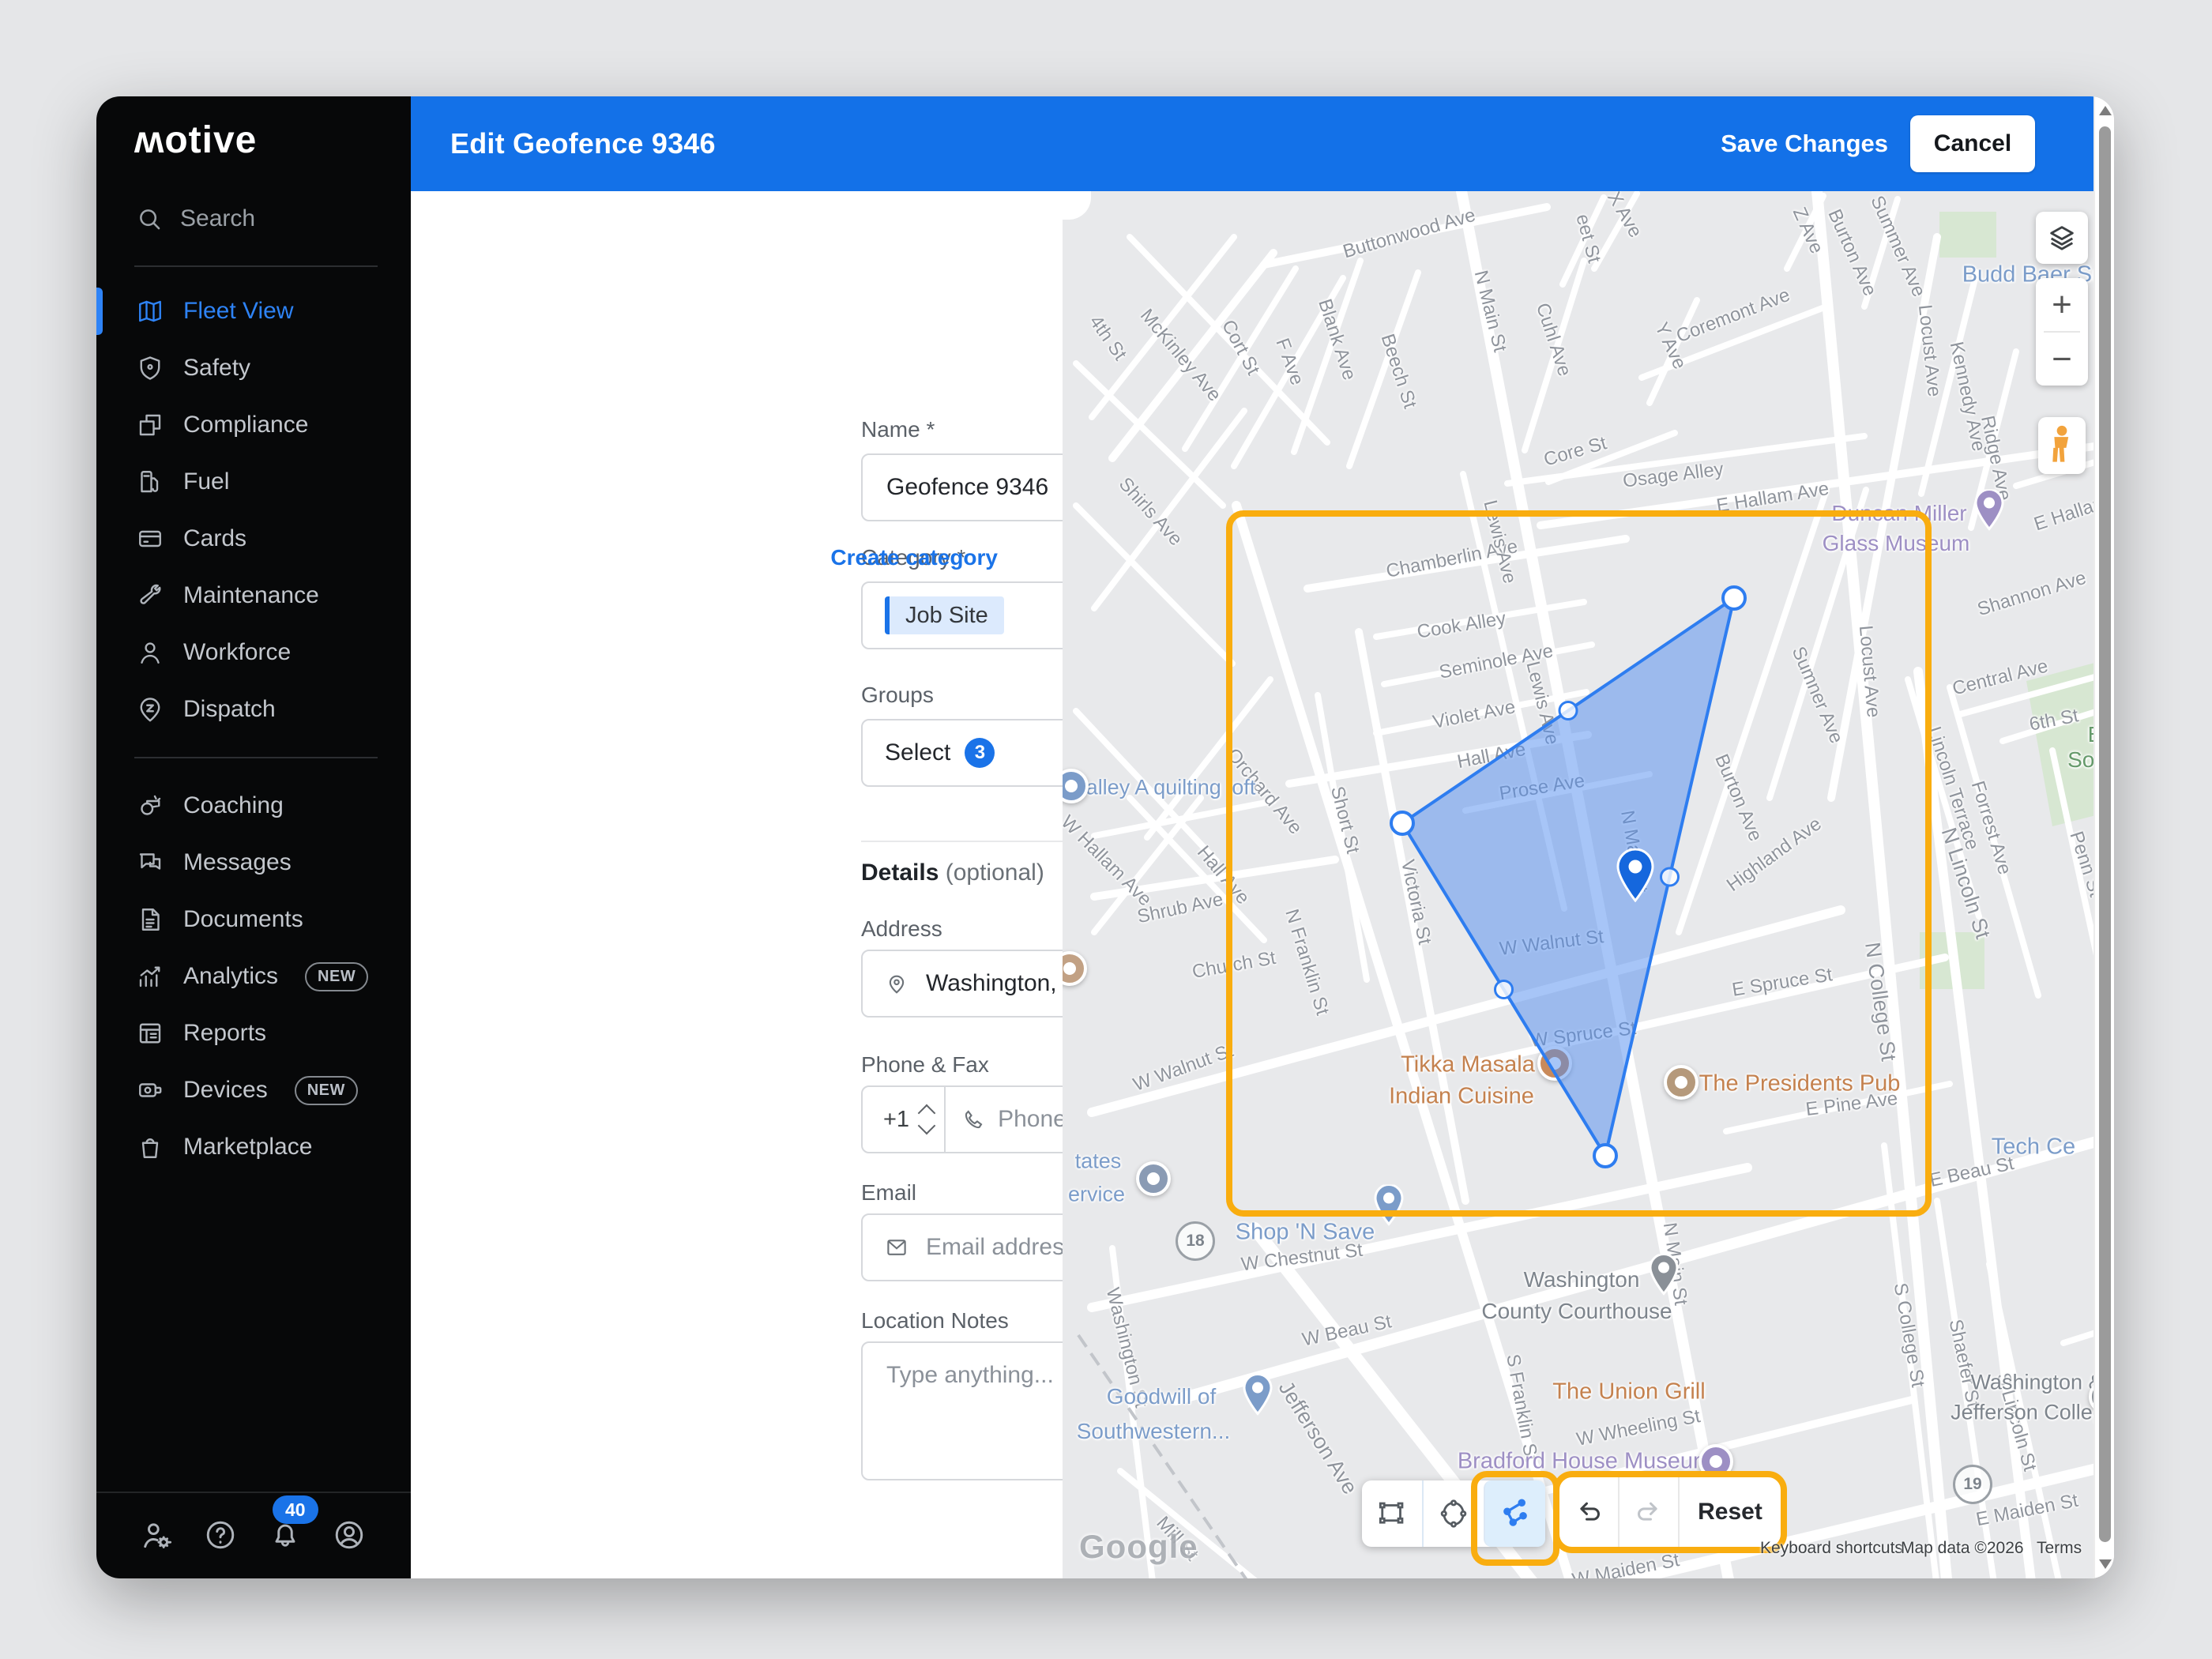 The image size is (2212, 1659). I want to click on sidebar-item-coaching: Coaching, so click(254, 806).